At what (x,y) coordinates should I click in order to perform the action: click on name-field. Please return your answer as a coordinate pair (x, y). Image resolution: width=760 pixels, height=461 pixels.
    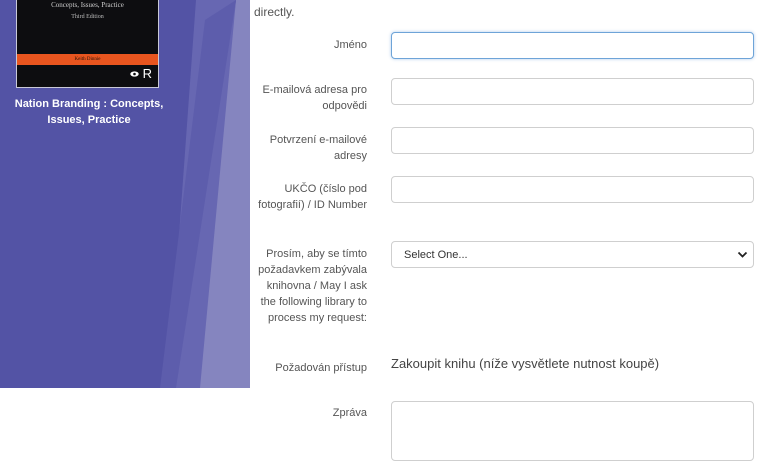
    Looking at the image, I should click on (572, 45).